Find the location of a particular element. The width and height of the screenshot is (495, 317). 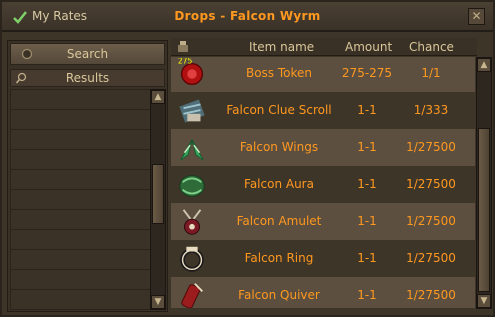

item-chance: 1/1 is located at coordinates (431, 73).